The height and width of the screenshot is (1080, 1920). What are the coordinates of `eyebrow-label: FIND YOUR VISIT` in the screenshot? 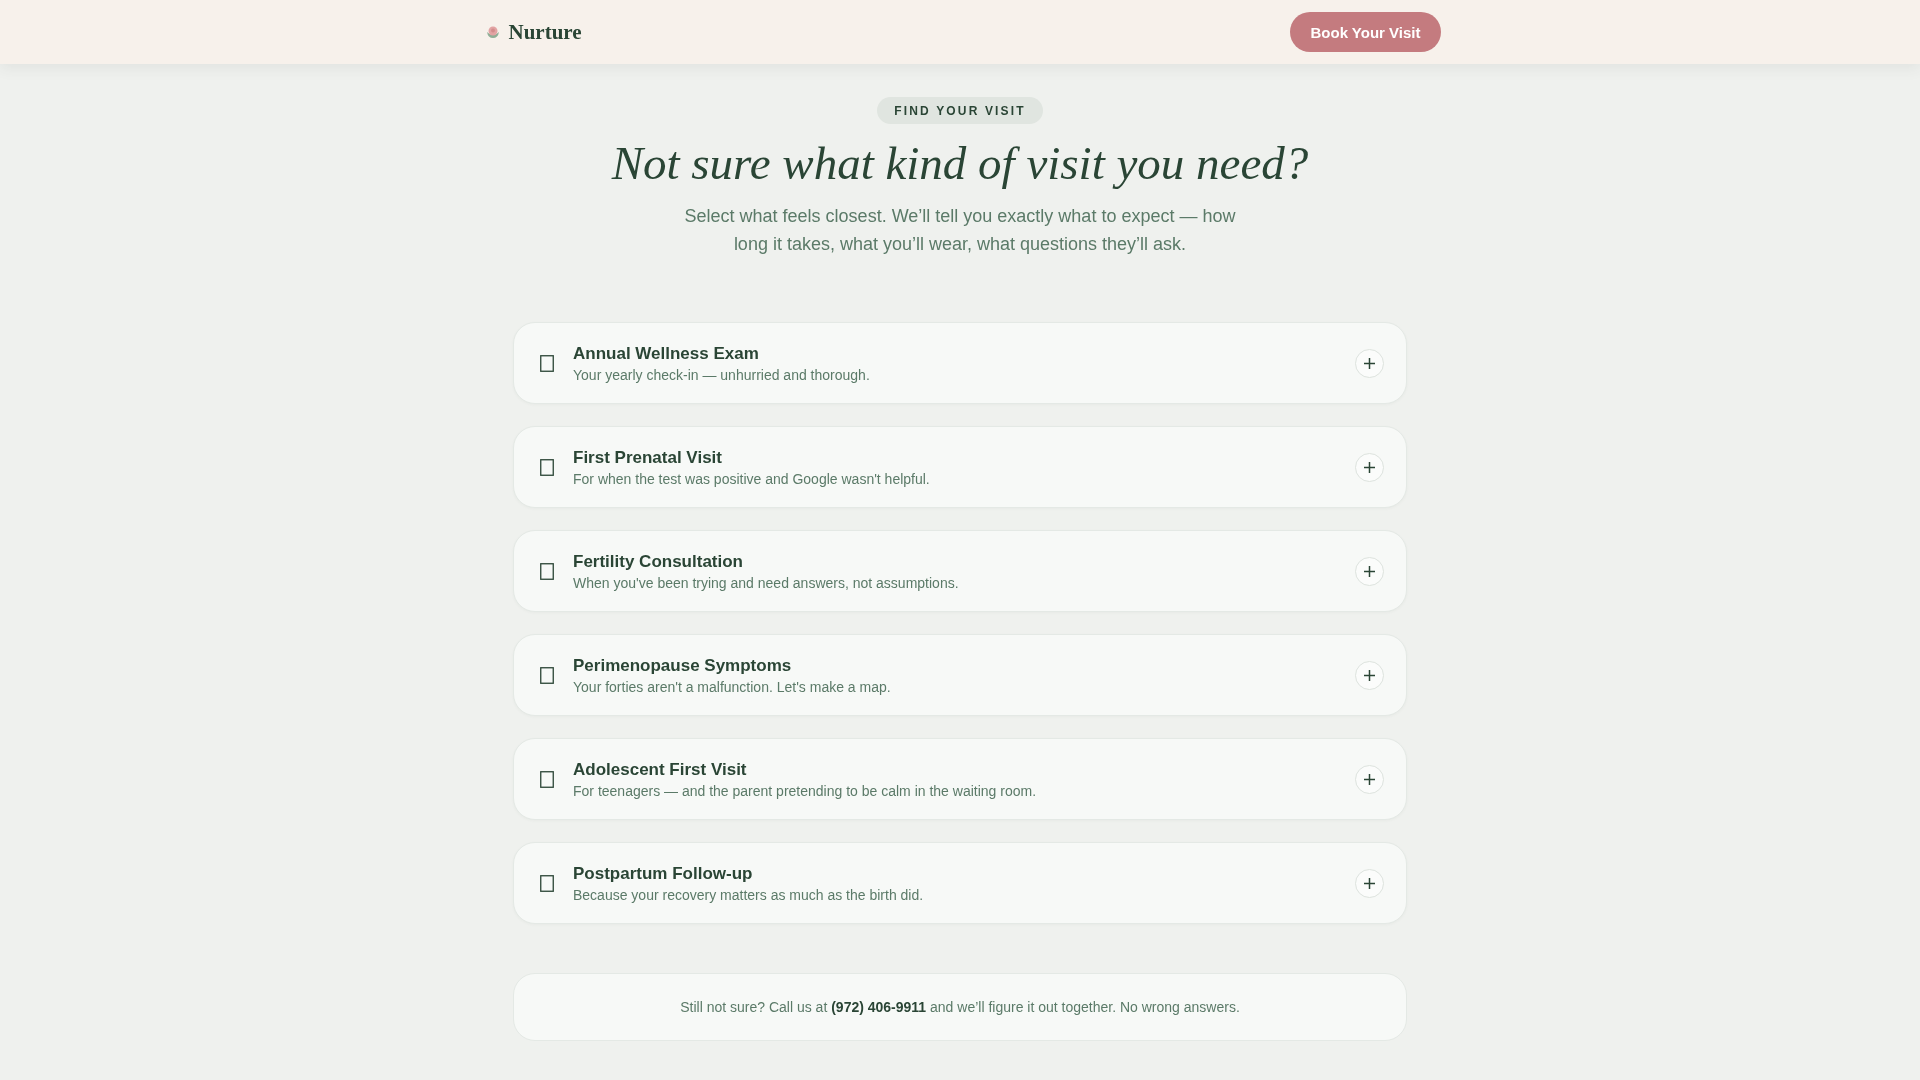 It's located at (960, 110).